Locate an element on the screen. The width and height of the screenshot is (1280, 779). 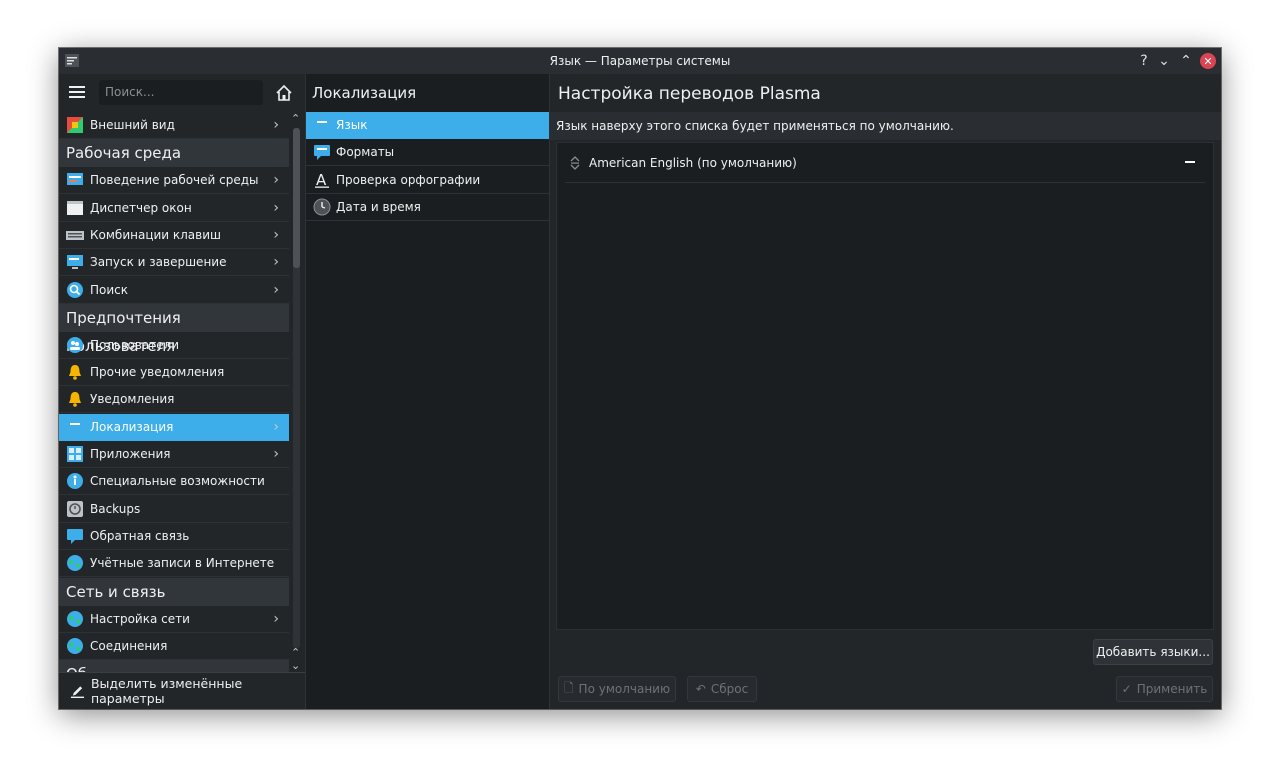
apply-button: ✓ Применить is located at coordinates (1164, 689).